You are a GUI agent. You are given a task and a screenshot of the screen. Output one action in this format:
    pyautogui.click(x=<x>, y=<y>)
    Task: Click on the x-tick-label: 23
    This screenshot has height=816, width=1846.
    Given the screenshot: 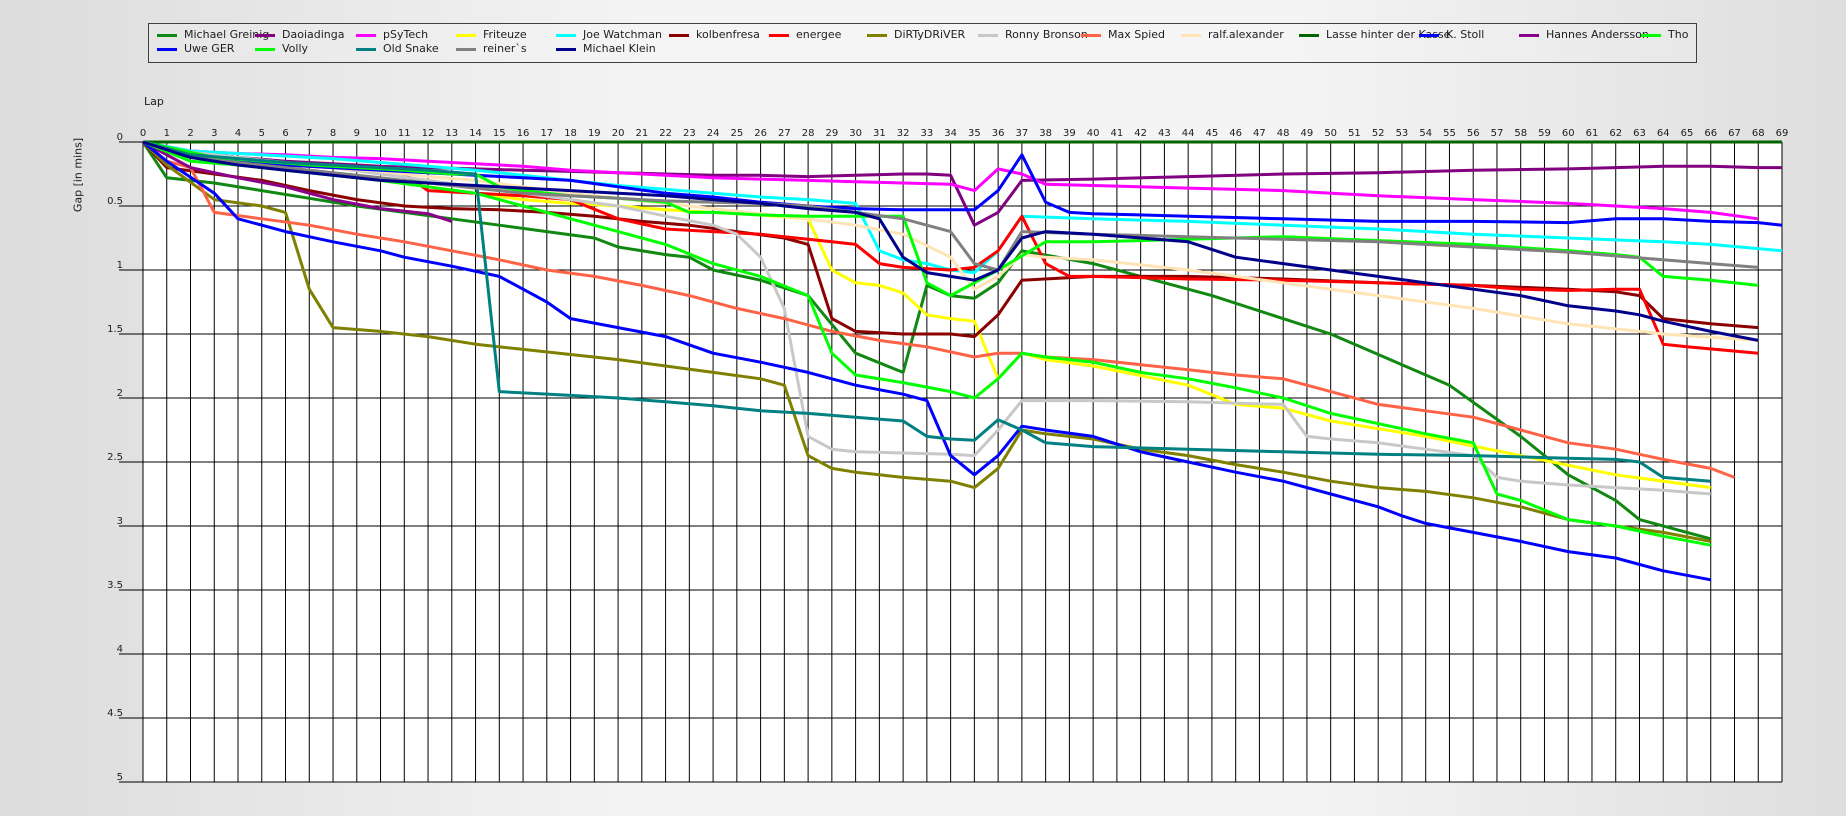 What is the action you would take?
    pyautogui.click(x=689, y=133)
    